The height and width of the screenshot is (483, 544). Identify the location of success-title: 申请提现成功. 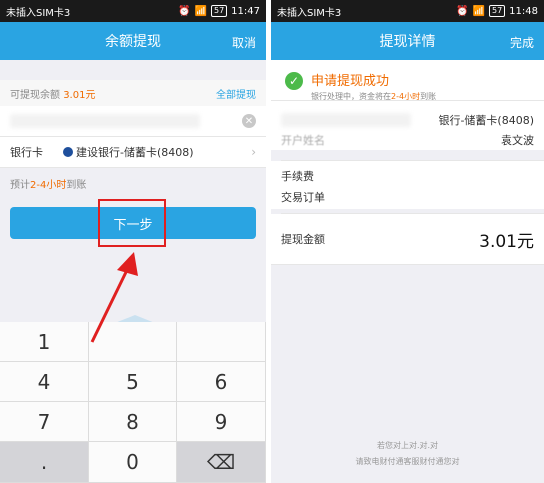
(350, 81).